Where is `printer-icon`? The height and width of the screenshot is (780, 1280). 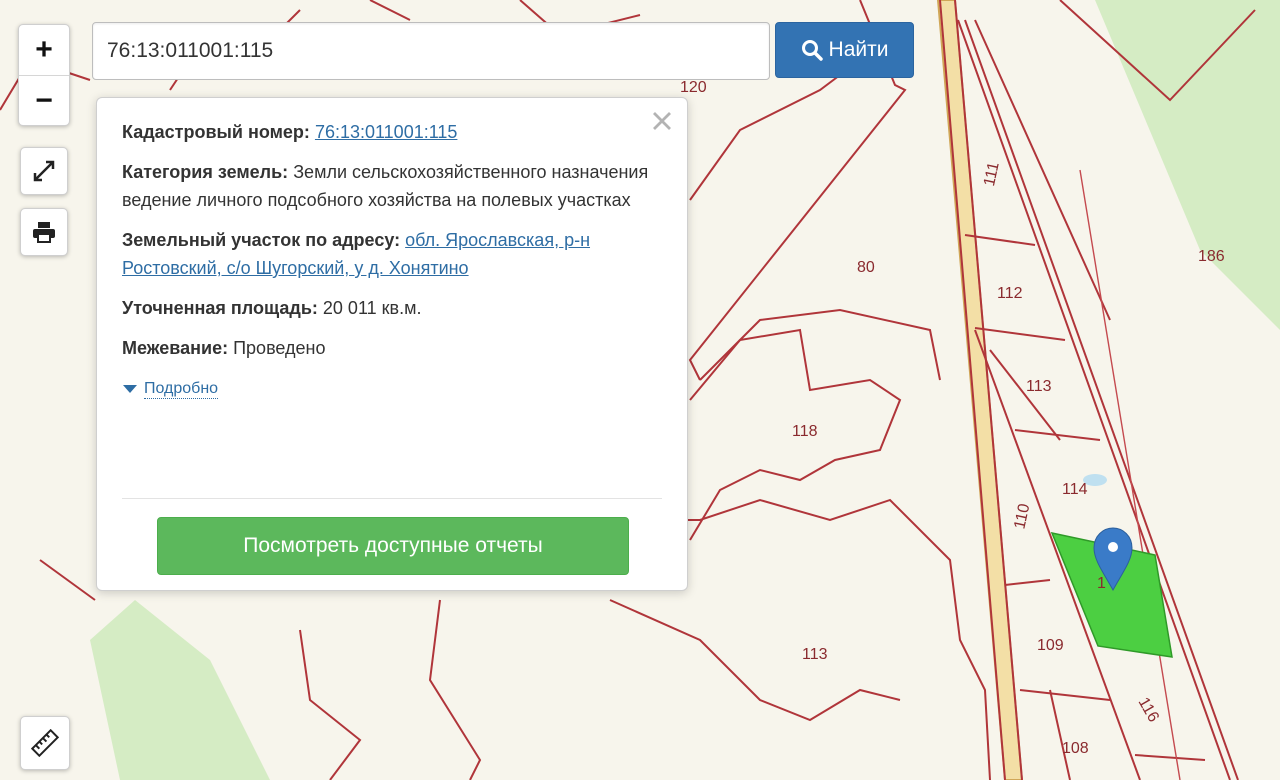 printer-icon is located at coordinates (44, 232).